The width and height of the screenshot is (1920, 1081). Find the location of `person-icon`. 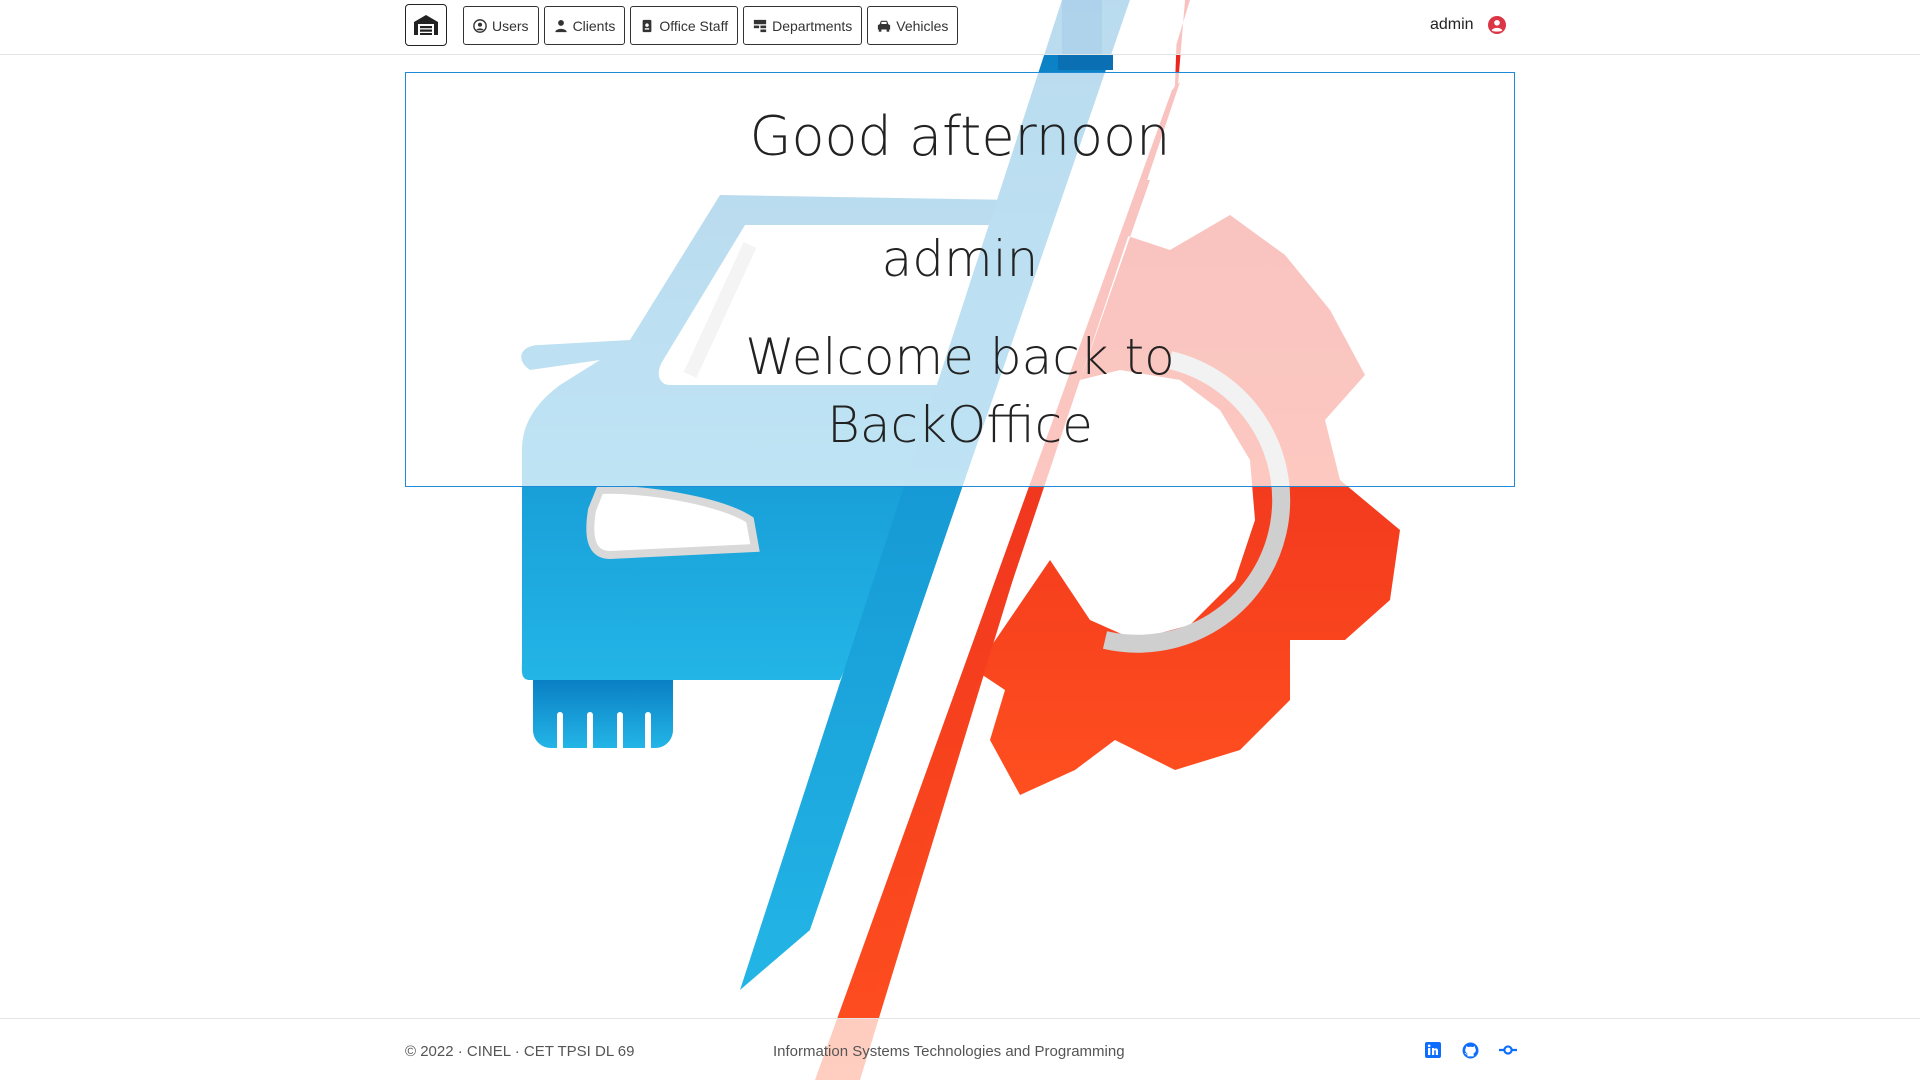

person-icon is located at coordinates (560, 25).